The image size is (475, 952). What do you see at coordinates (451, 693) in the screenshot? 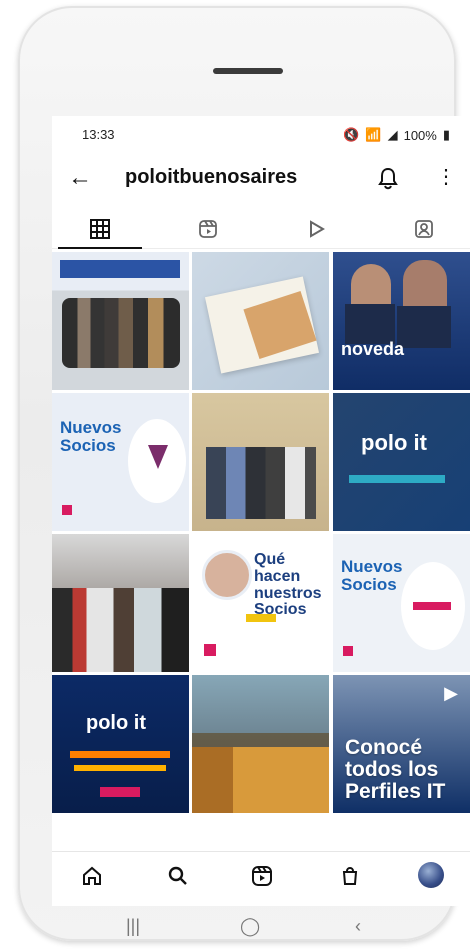
I see `video-play-icon: ▶` at bounding box center [451, 693].